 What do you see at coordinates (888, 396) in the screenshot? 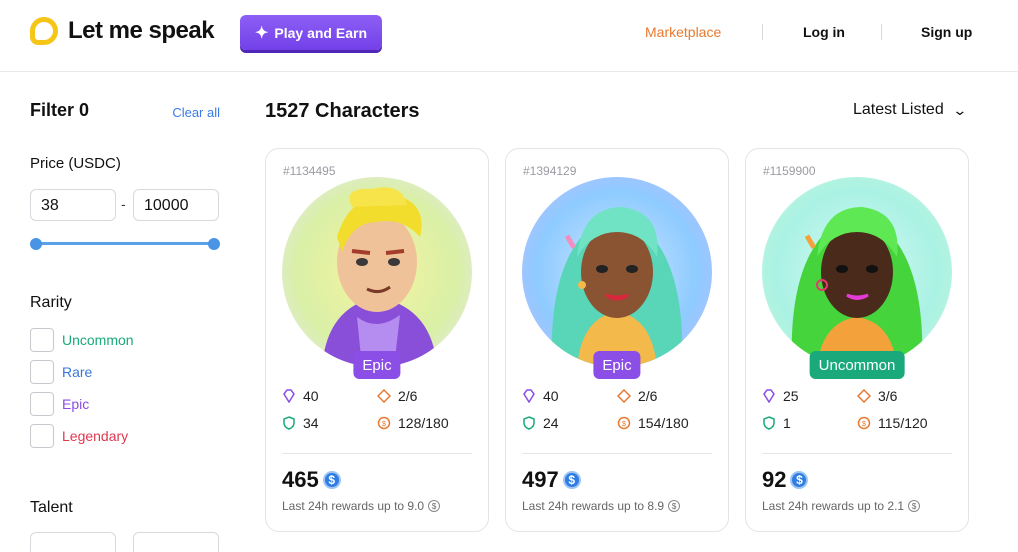
I see `tickets-value: 3/6` at bounding box center [888, 396].